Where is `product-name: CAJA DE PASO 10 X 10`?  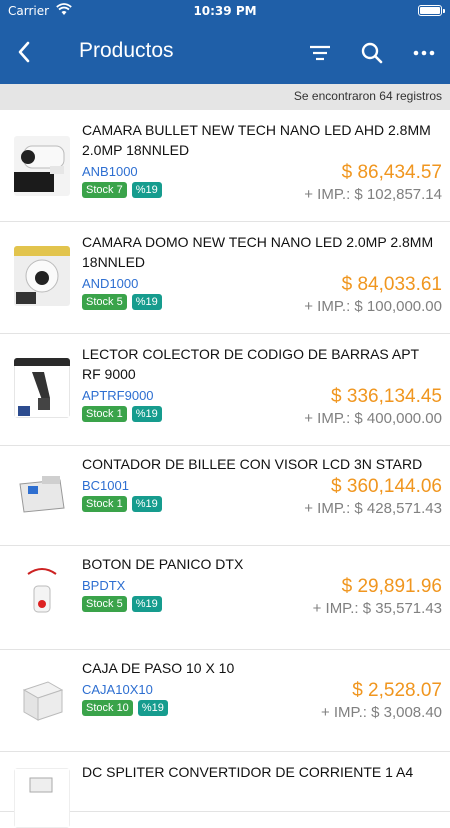
product-name: CAJA DE PASO 10 X 10 is located at coordinates (158, 668).